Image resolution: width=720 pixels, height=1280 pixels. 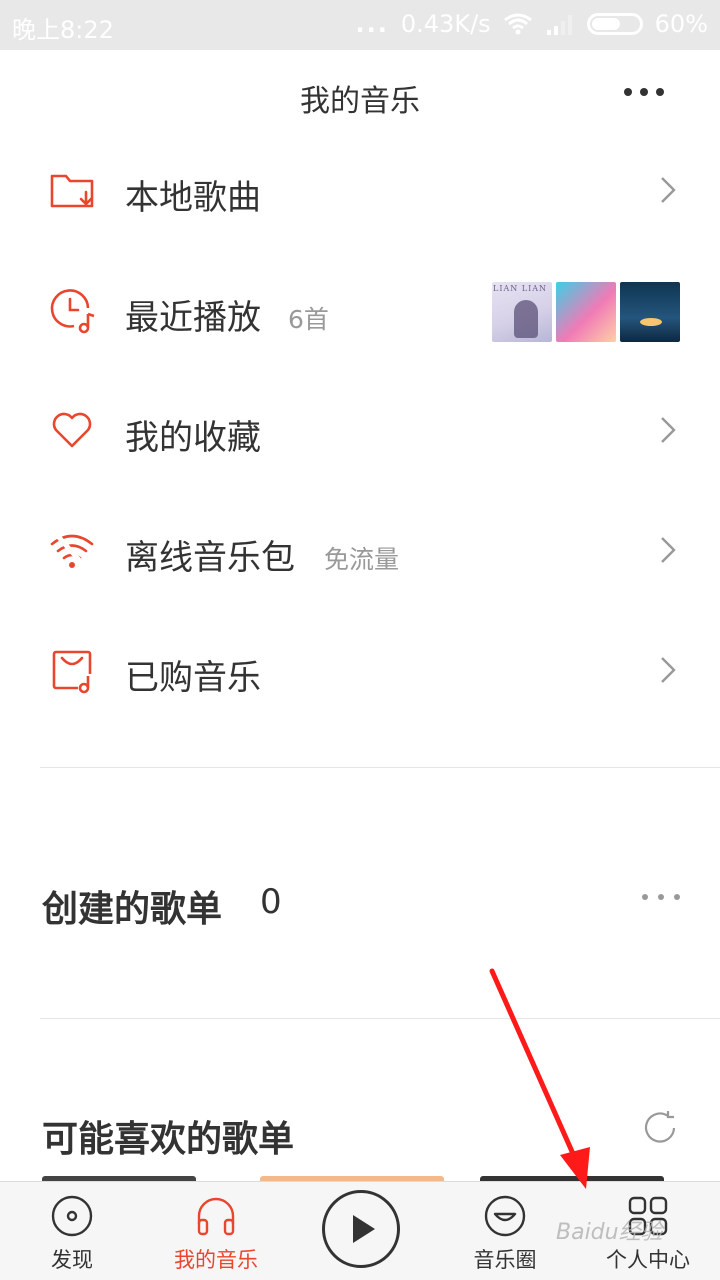 What do you see at coordinates (193, 438) in the screenshot?
I see `menu-item-label: 我的收藏` at bounding box center [193, 438].